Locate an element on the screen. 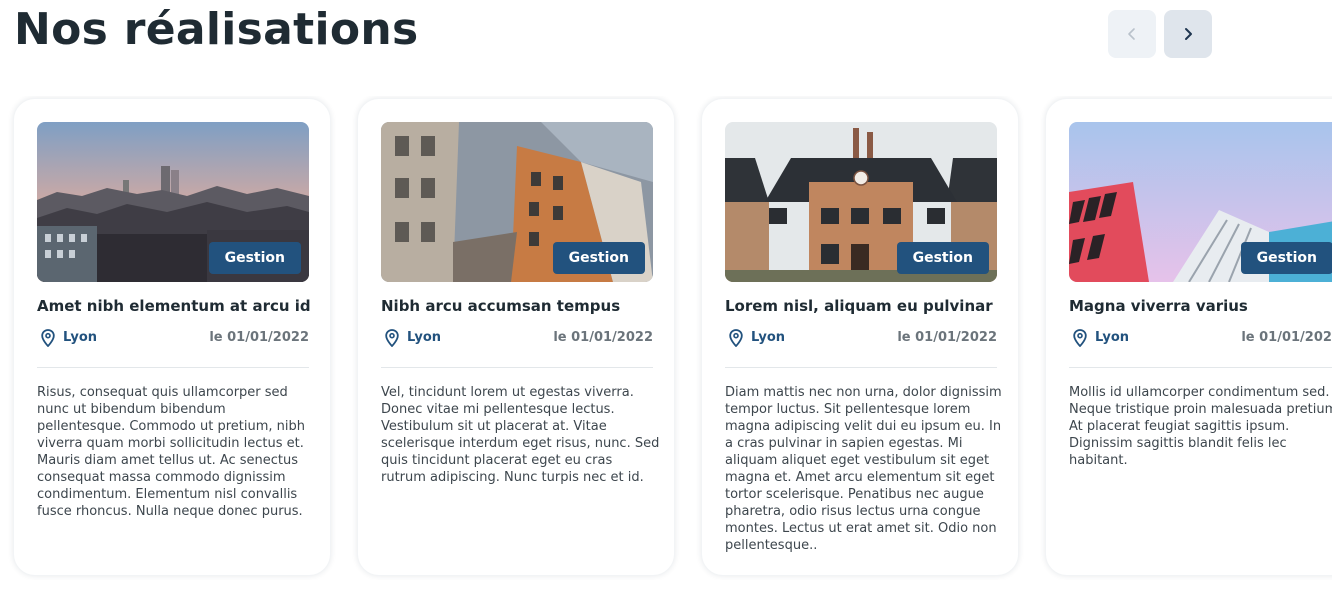  project-image-facades: Gestion is located at coordinates (517, 202).